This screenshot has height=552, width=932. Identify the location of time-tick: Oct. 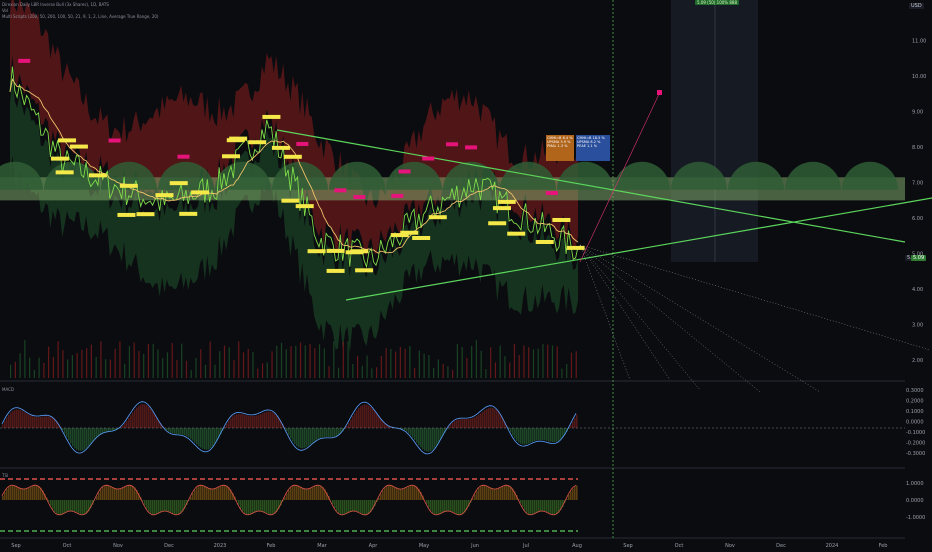
(67, 546).